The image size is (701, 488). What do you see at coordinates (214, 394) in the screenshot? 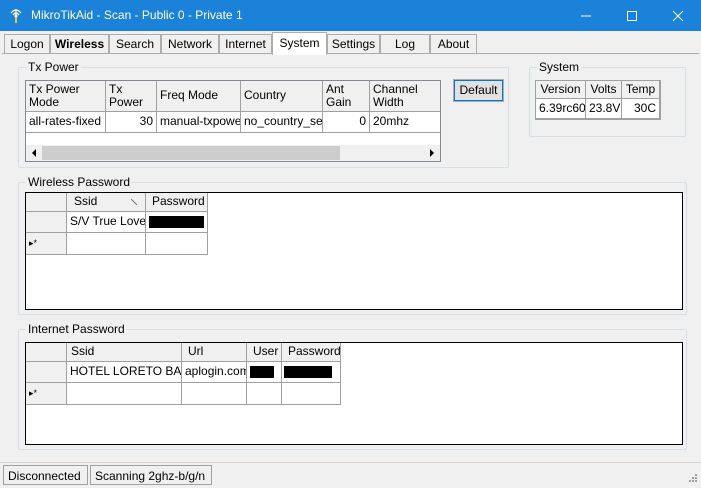
I see `internet-new-row-url` at bounding box center [214, 394].